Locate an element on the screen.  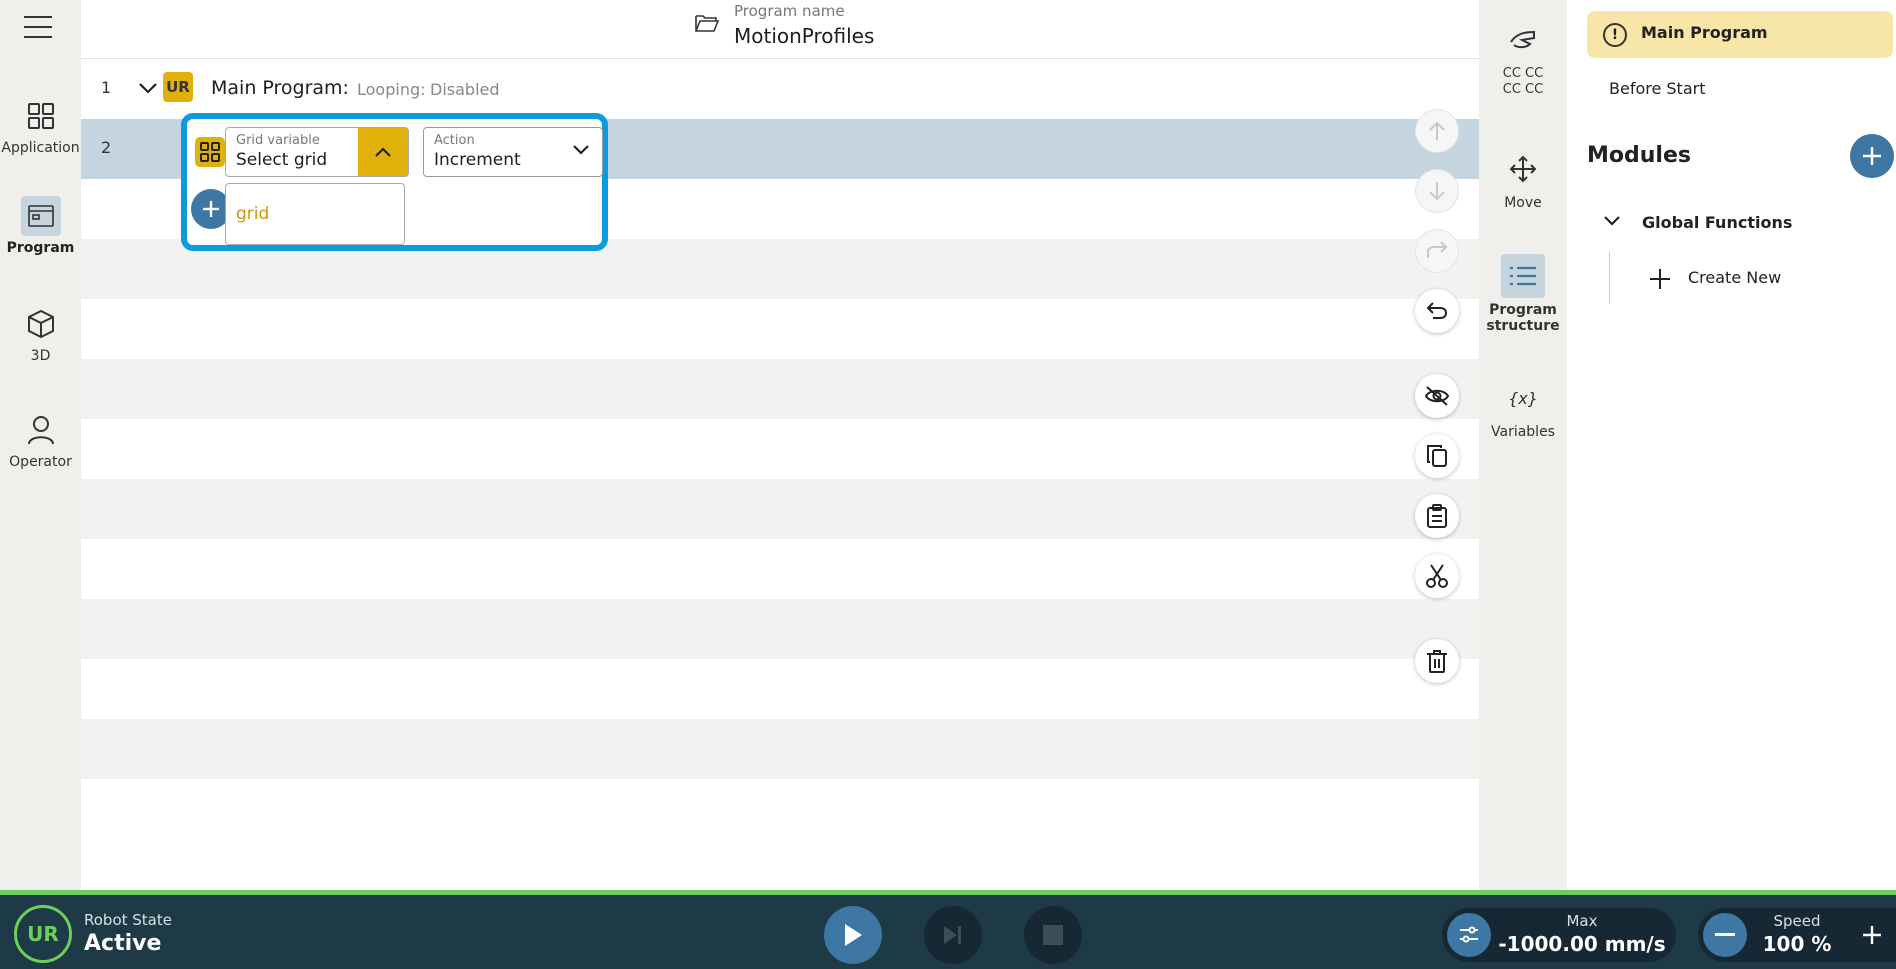
nav-3d-label: 3D is located at coordinates (40, 356).